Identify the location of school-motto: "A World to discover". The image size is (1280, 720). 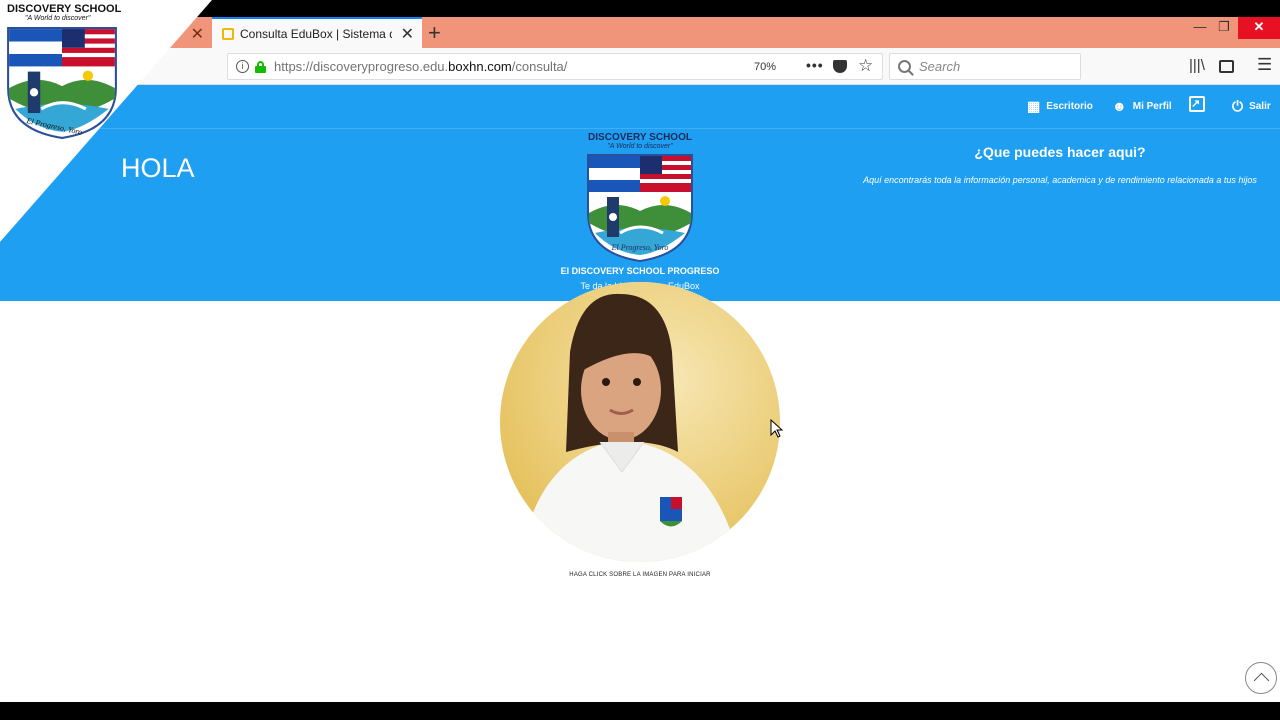
(640, 146).